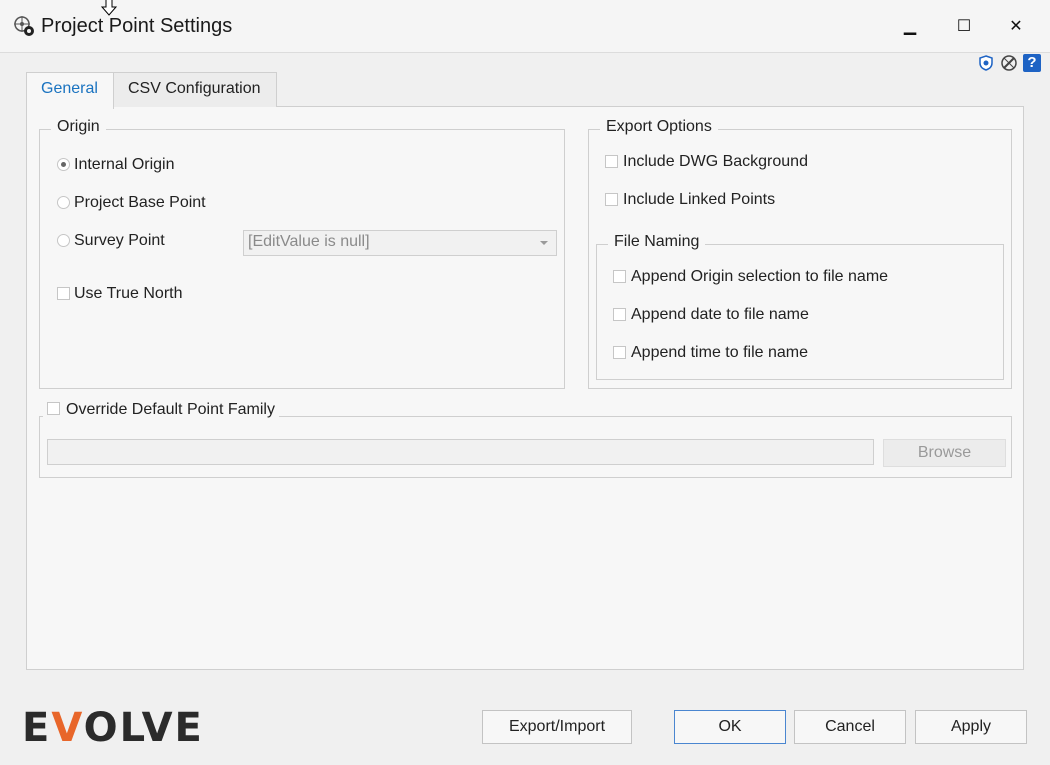 Image resolution: width=1050 pixels, height=765 pixels. I want to click on evolve-logo: EVOLVE, so click(113, 728).